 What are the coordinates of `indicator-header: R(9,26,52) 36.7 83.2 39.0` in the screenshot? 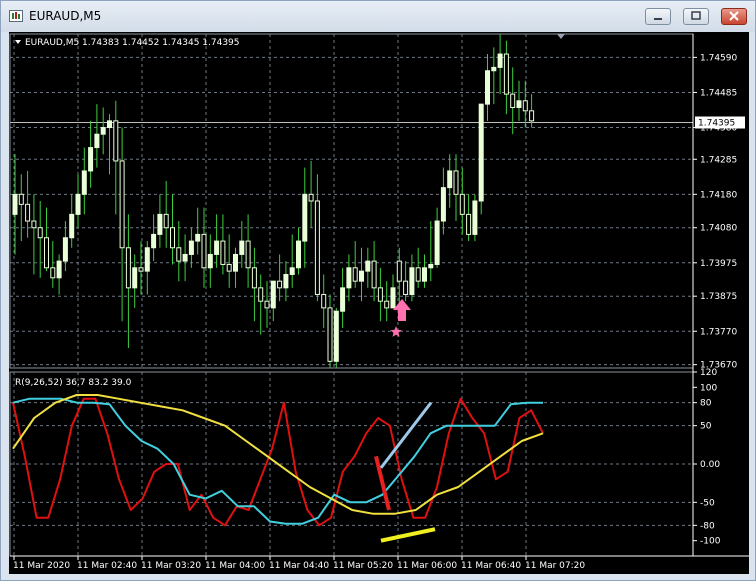 It's located at (73, 383).